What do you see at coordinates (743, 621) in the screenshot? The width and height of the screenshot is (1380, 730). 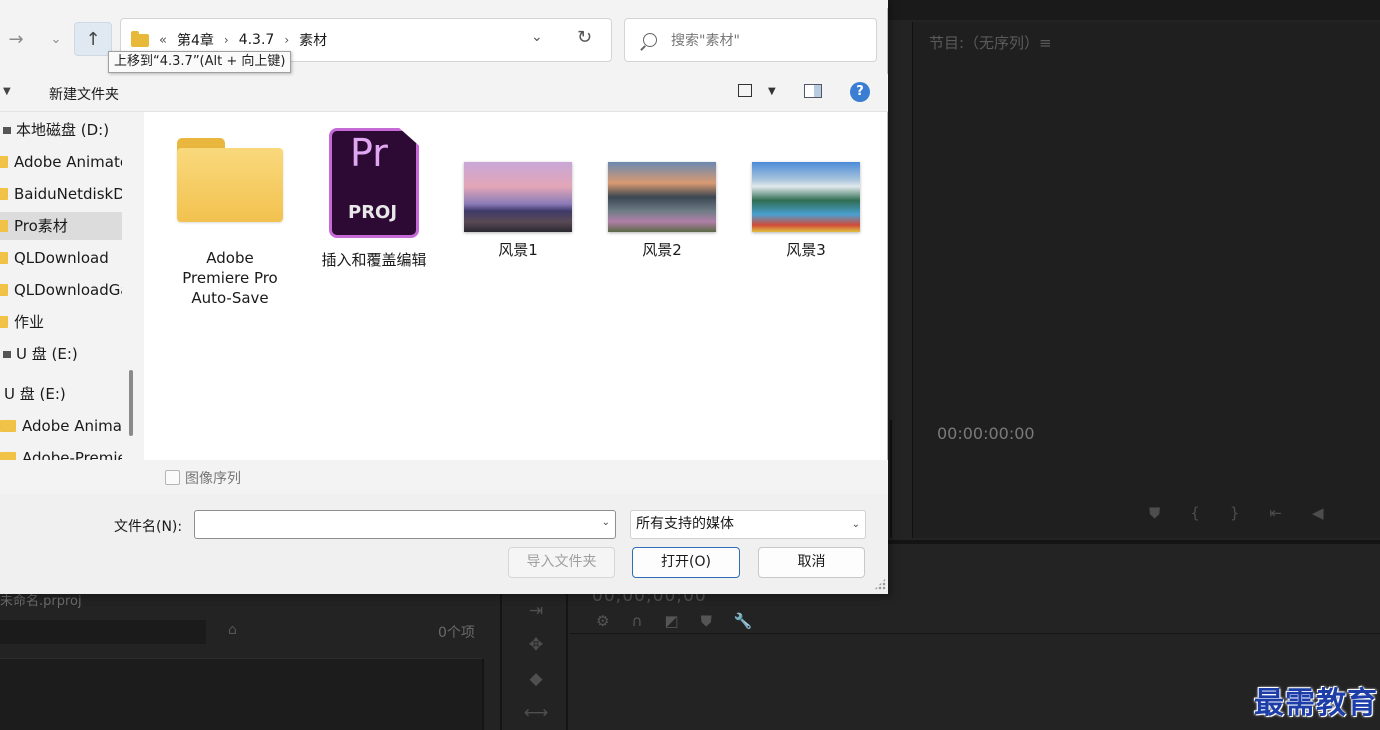 I see `wrench-icon: 🔧` at bounding box center [743, 621].